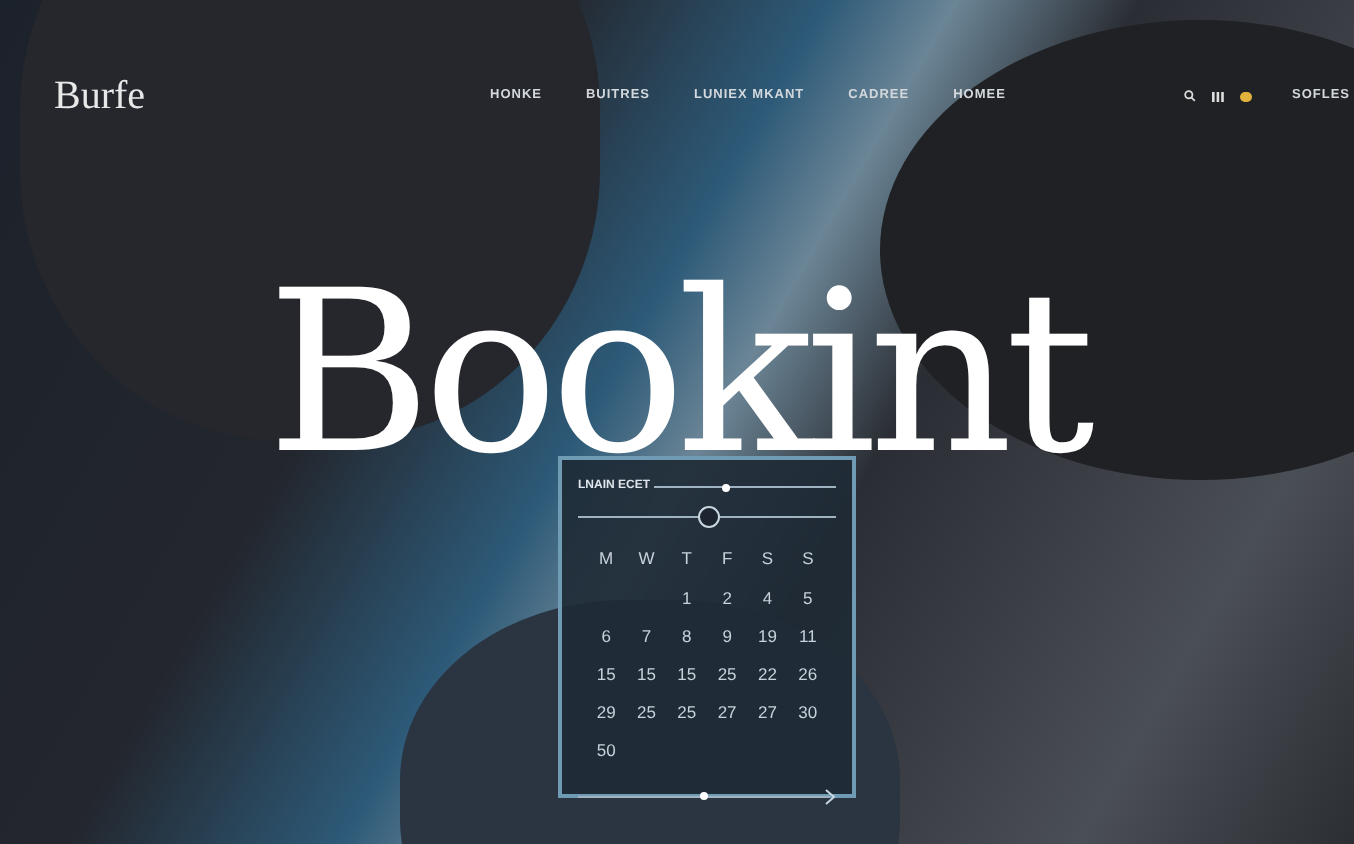 The image size is (1354, 844). What do you see at coordinates (686, 598) in the screenshot?
I see `calendar-day: 1` at bounding box center [686, 598].